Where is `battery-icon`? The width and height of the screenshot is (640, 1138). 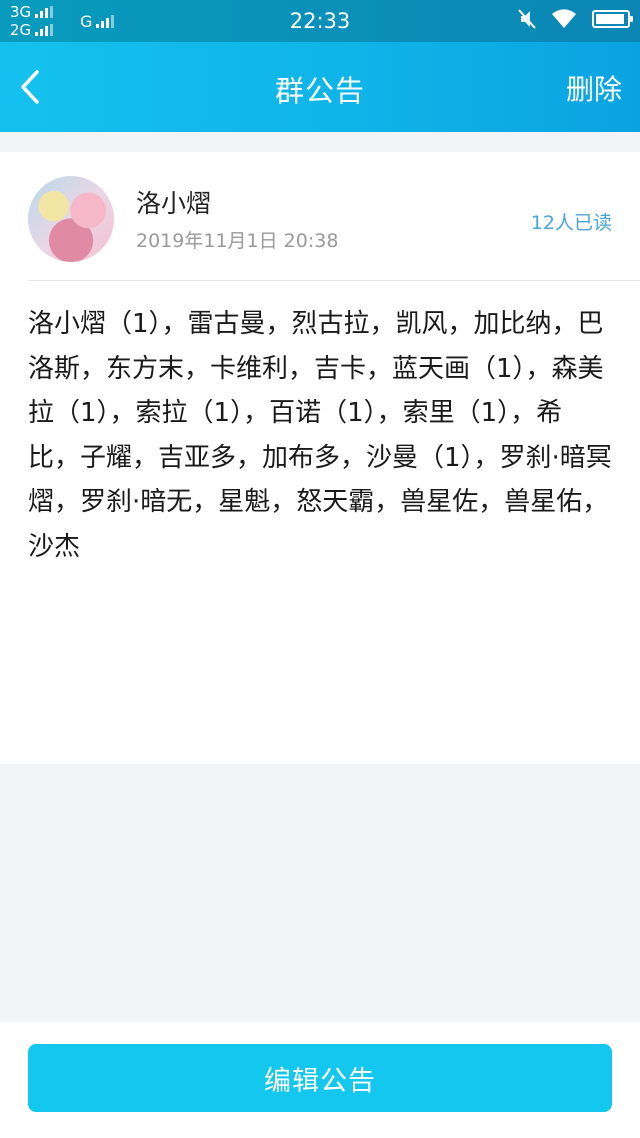 battery-icon is located at coordinates (612, 19).